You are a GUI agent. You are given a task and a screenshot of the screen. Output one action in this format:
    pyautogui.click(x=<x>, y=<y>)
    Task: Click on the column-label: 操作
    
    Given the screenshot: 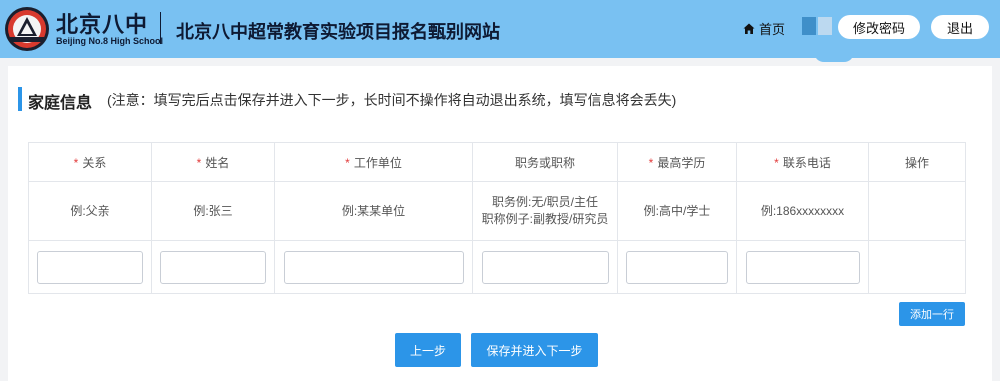 What is the action you would take?
    pyautogui.click(x=916, y=162)
    